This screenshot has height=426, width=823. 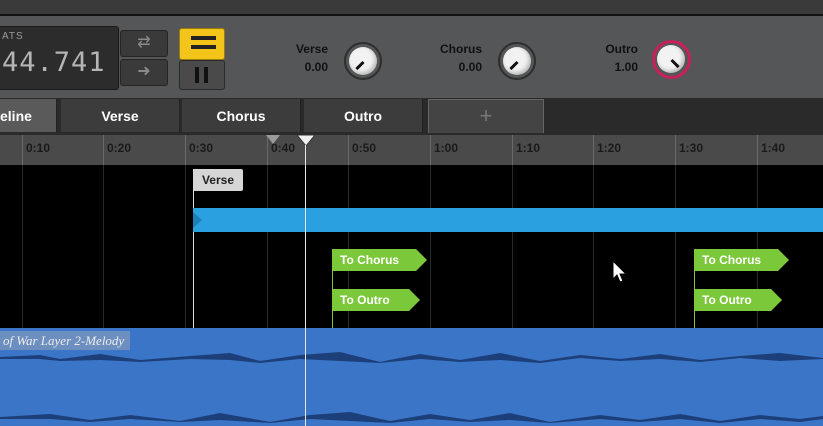 What do you see at coordinates (461, 49) in the screenshot?
I see `param-chorus-name: Chorus` at bounding box center [461, 49].